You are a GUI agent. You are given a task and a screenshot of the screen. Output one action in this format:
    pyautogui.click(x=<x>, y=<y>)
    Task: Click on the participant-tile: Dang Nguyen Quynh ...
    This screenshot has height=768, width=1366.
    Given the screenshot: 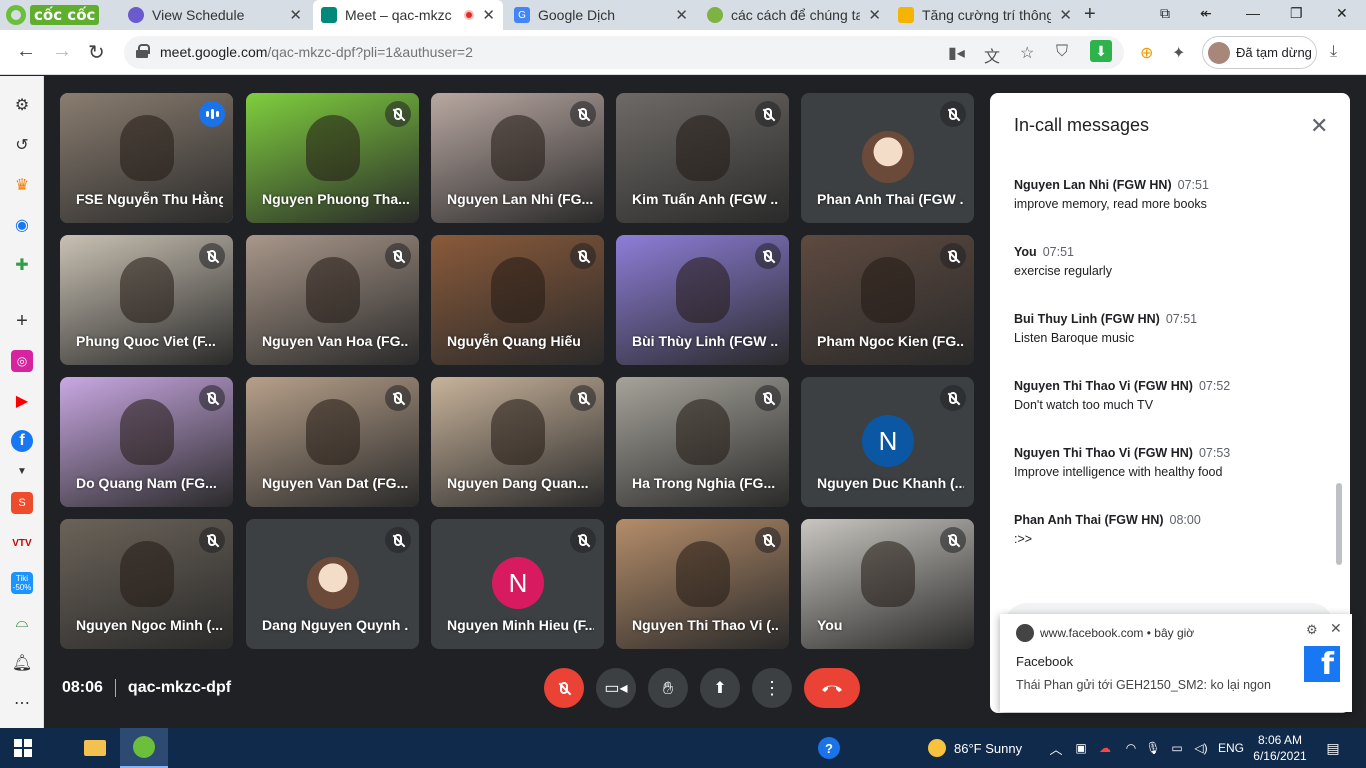 What is the action you would take?
    pyautogui.click(x=332, y=584)
    